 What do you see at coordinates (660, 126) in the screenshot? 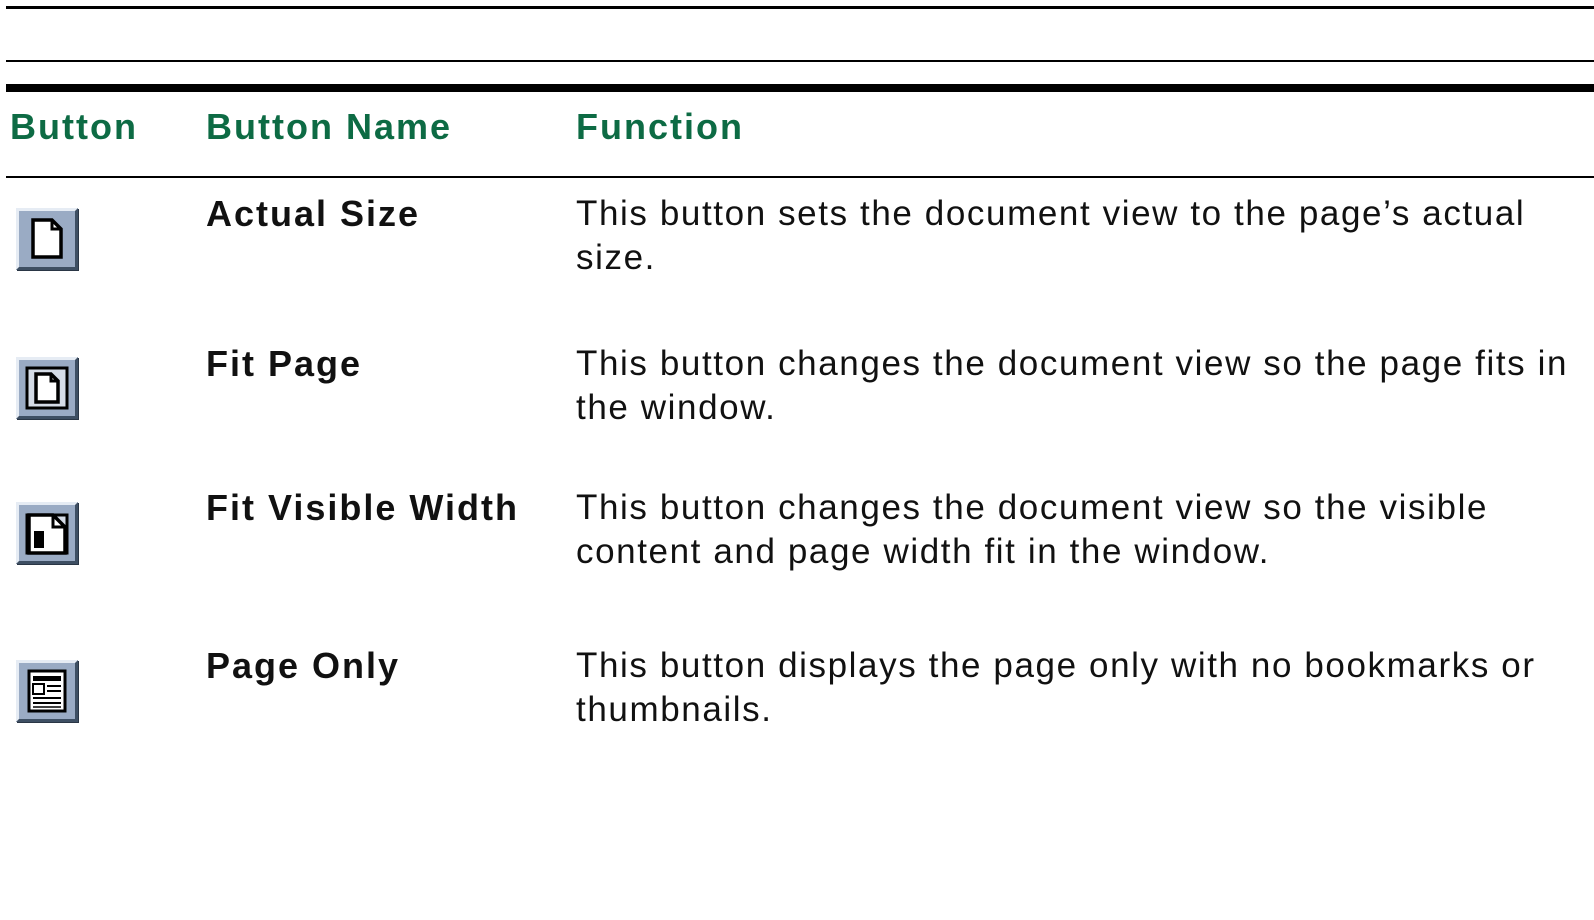
I see `column-header-function: Function` at bounding box center [660, 126].